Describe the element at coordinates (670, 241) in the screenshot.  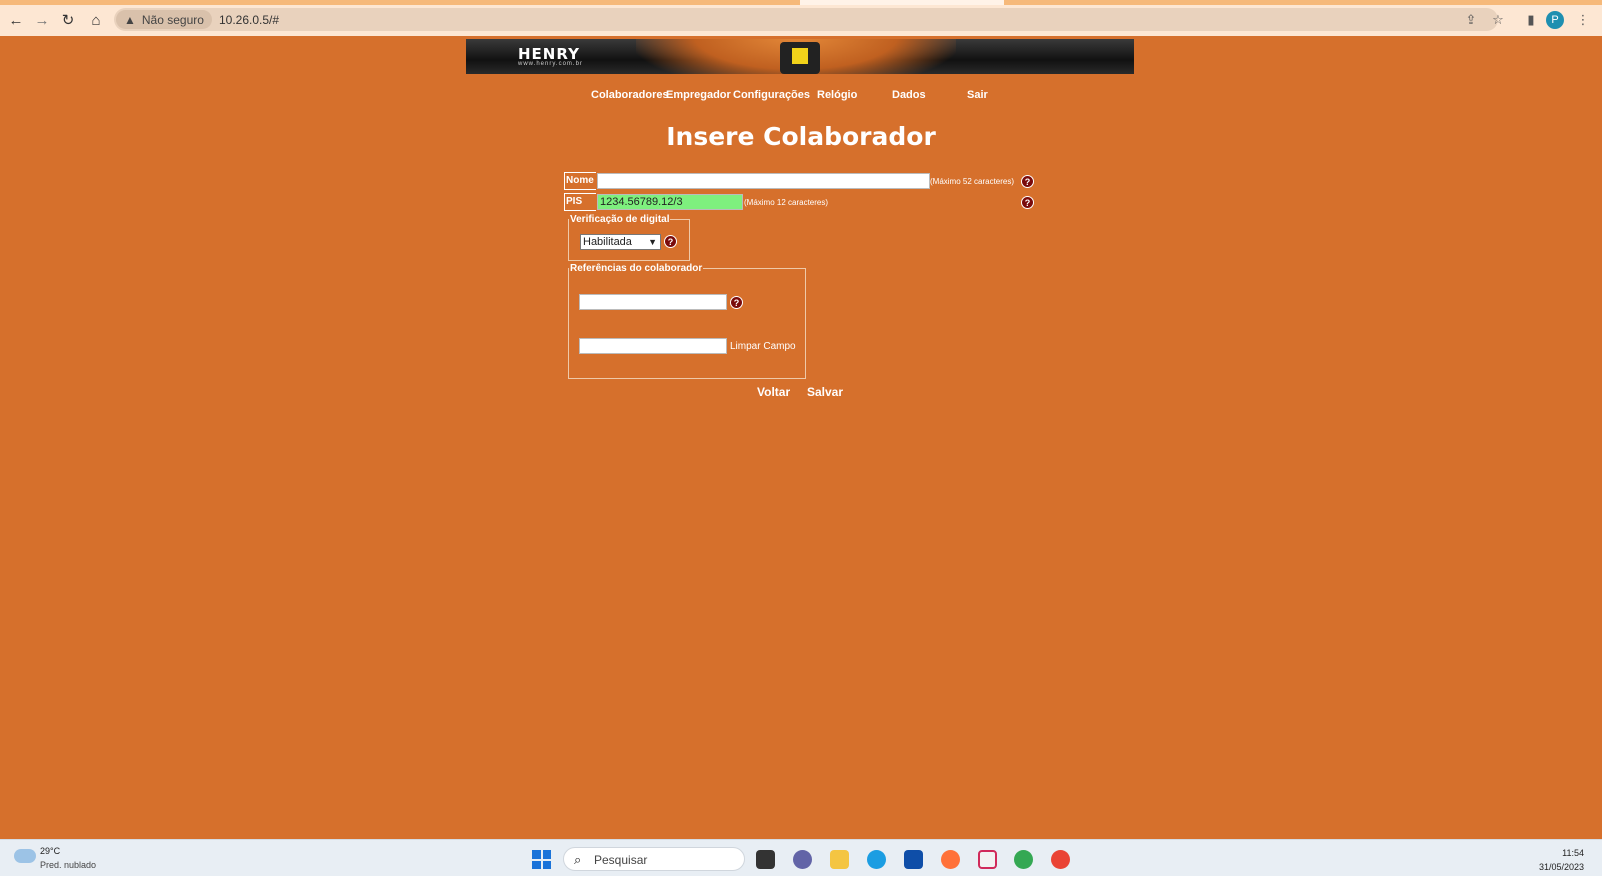
I see `verificacao-help-icon: ?` at that location.